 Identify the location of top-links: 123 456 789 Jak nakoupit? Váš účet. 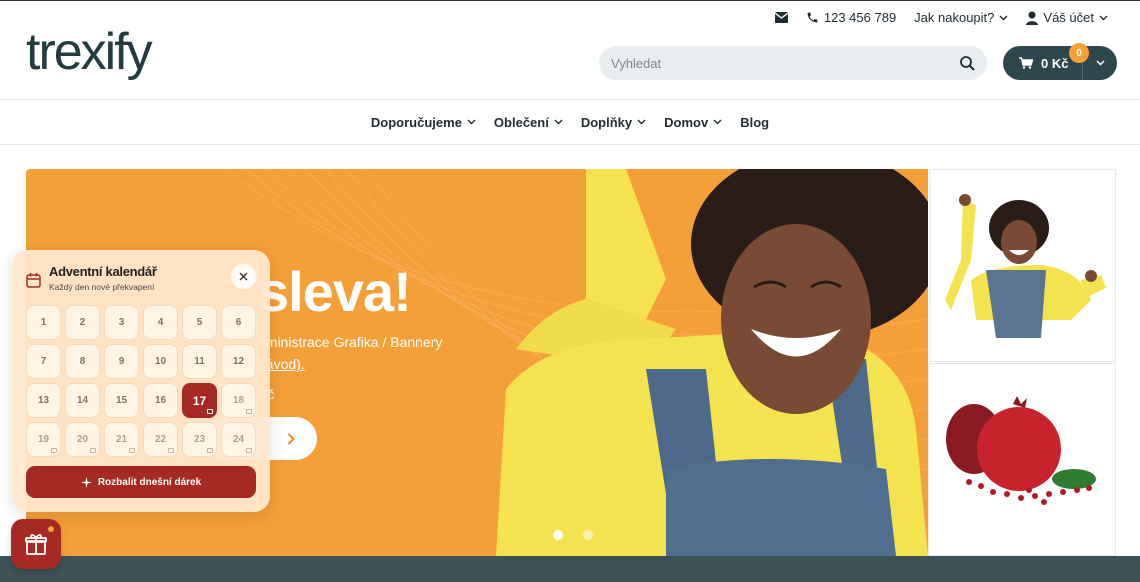
(941, 17).